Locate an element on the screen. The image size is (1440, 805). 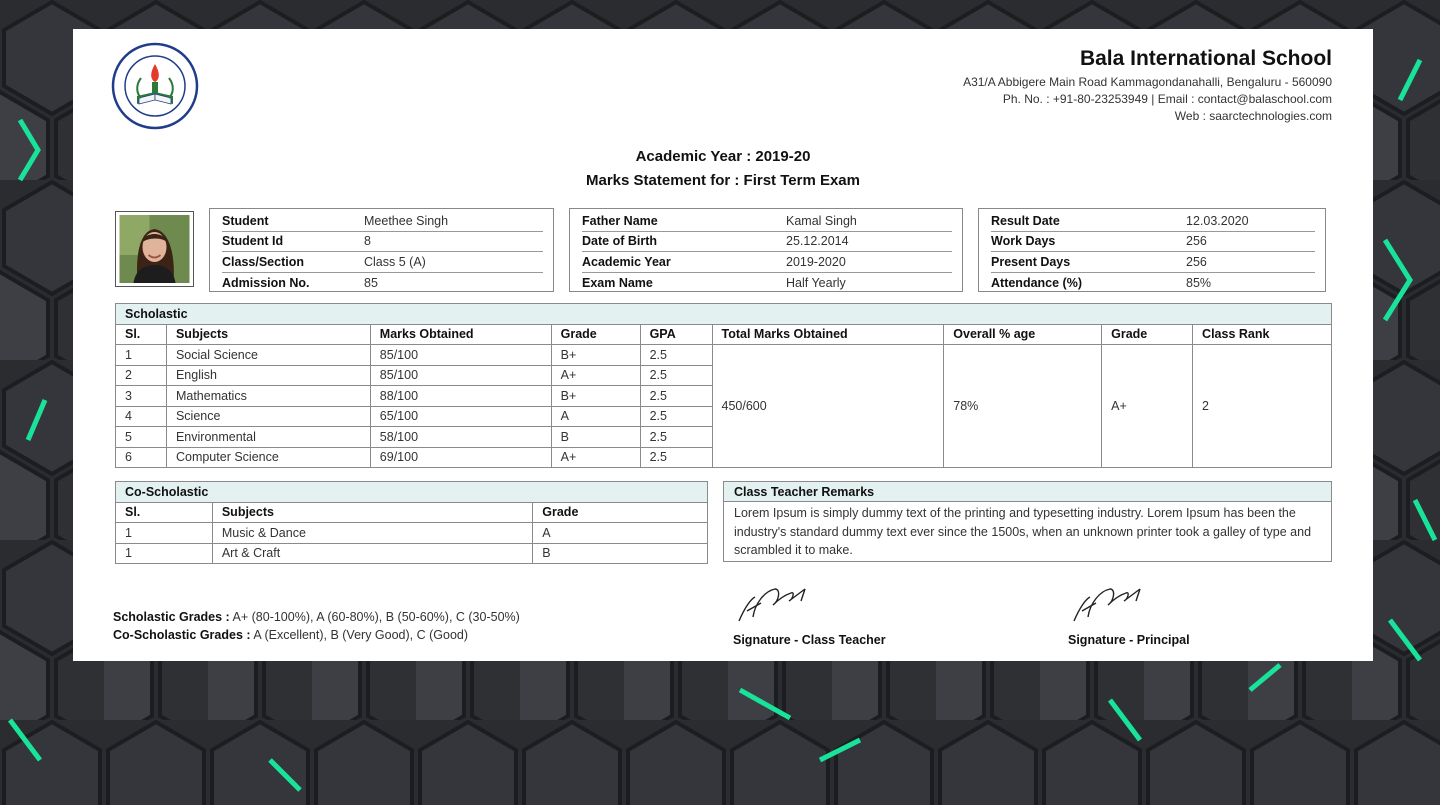
info-label: Attendance (%) is located at coordinates (1036, 282).